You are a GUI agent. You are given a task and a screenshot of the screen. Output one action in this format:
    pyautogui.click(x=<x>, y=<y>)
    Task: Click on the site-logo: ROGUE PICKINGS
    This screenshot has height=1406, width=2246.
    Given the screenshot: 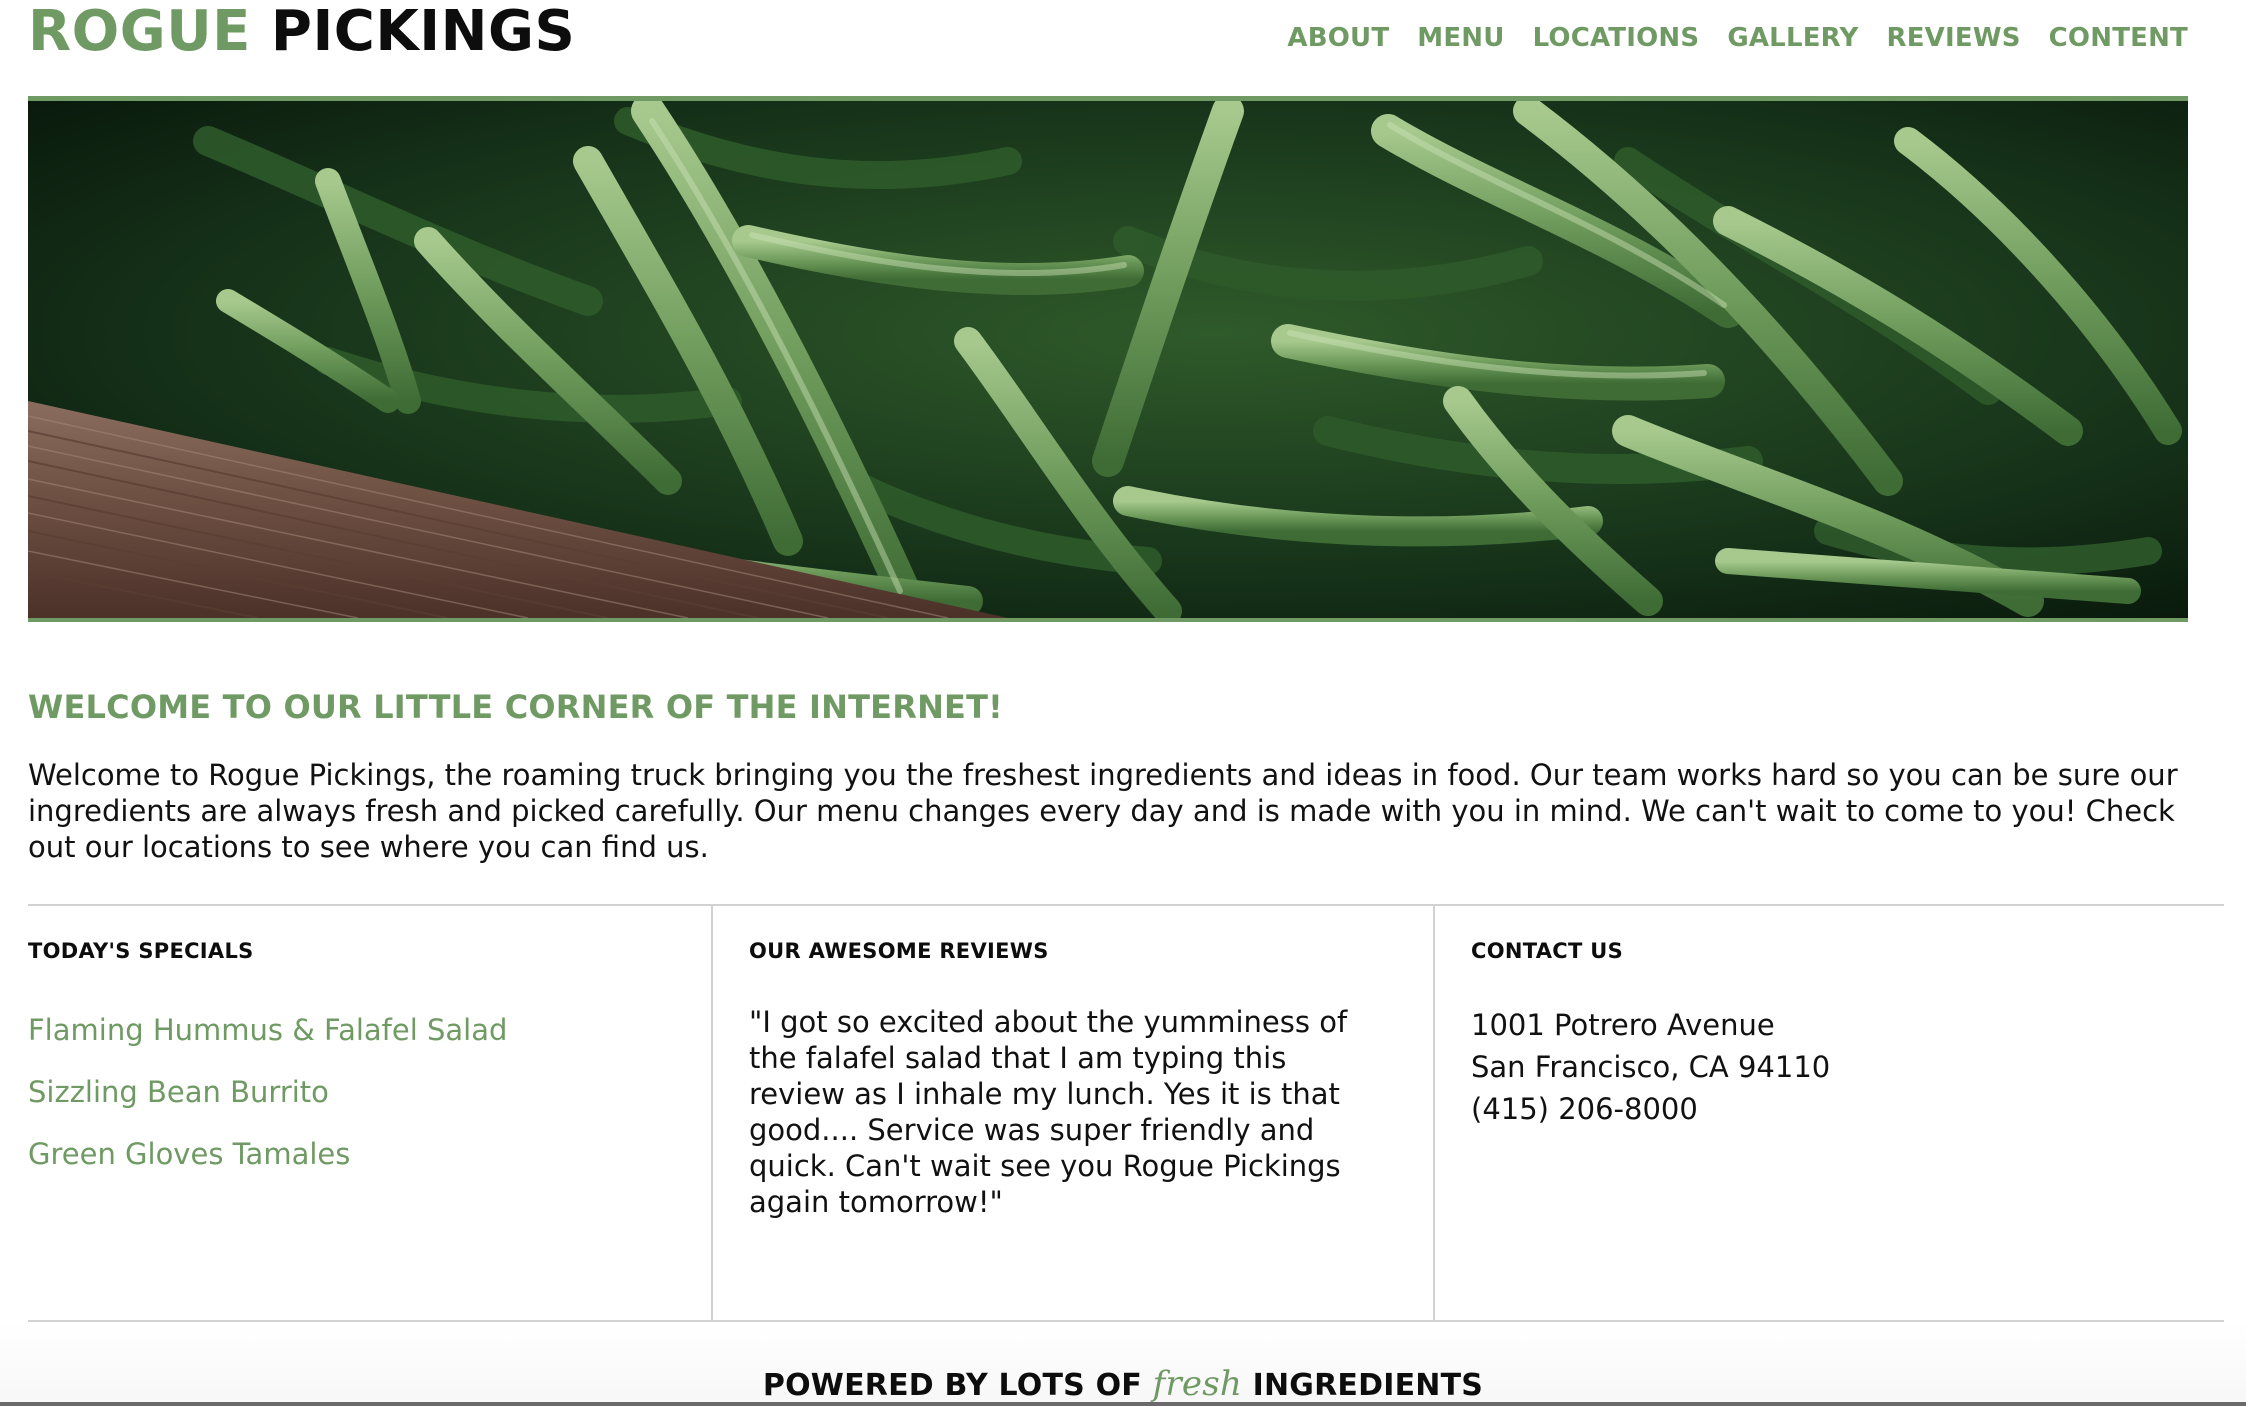 What is the action you would take?
    pyautogui.click(x=301, y=32)
    